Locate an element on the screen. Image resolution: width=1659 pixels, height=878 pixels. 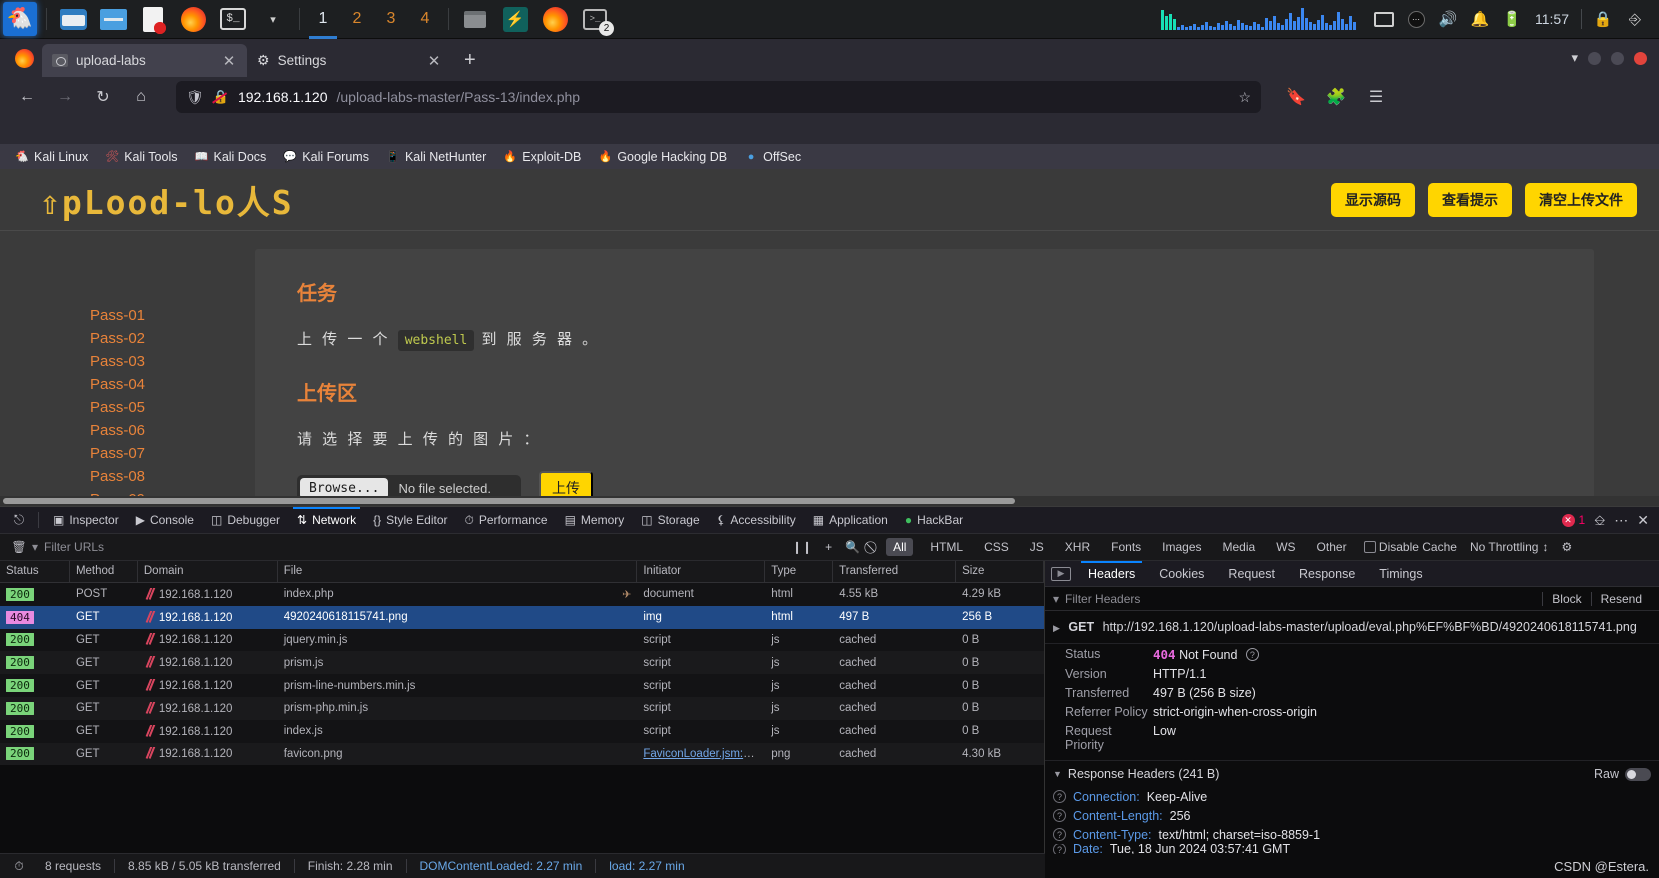
pass-link-01: Pass-01 is located at coordinates (172, 315).